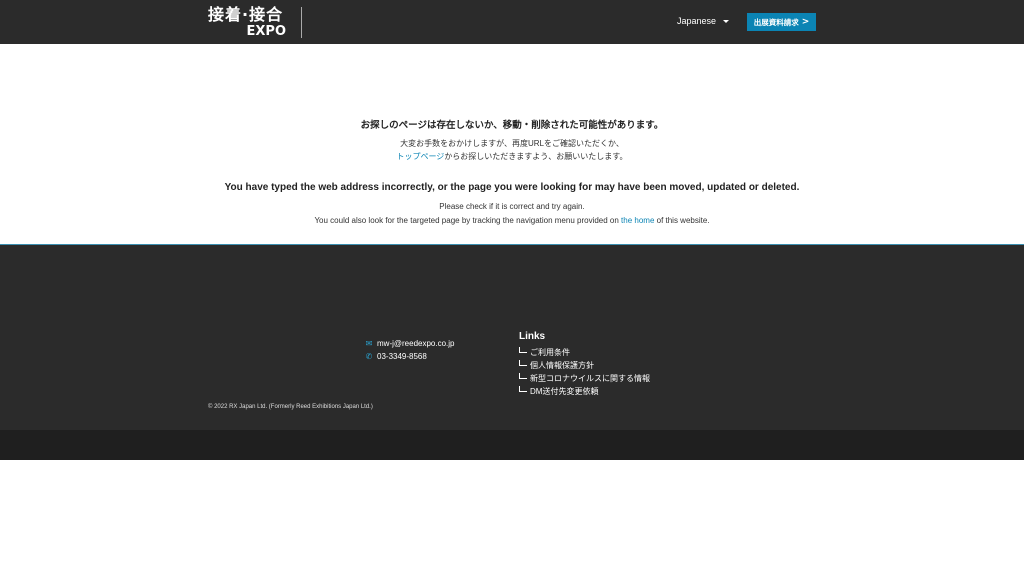  Describe the element at coordinates (402, 356) in the screenshot. I see `phone-number: 03-3349-8568` at that location.